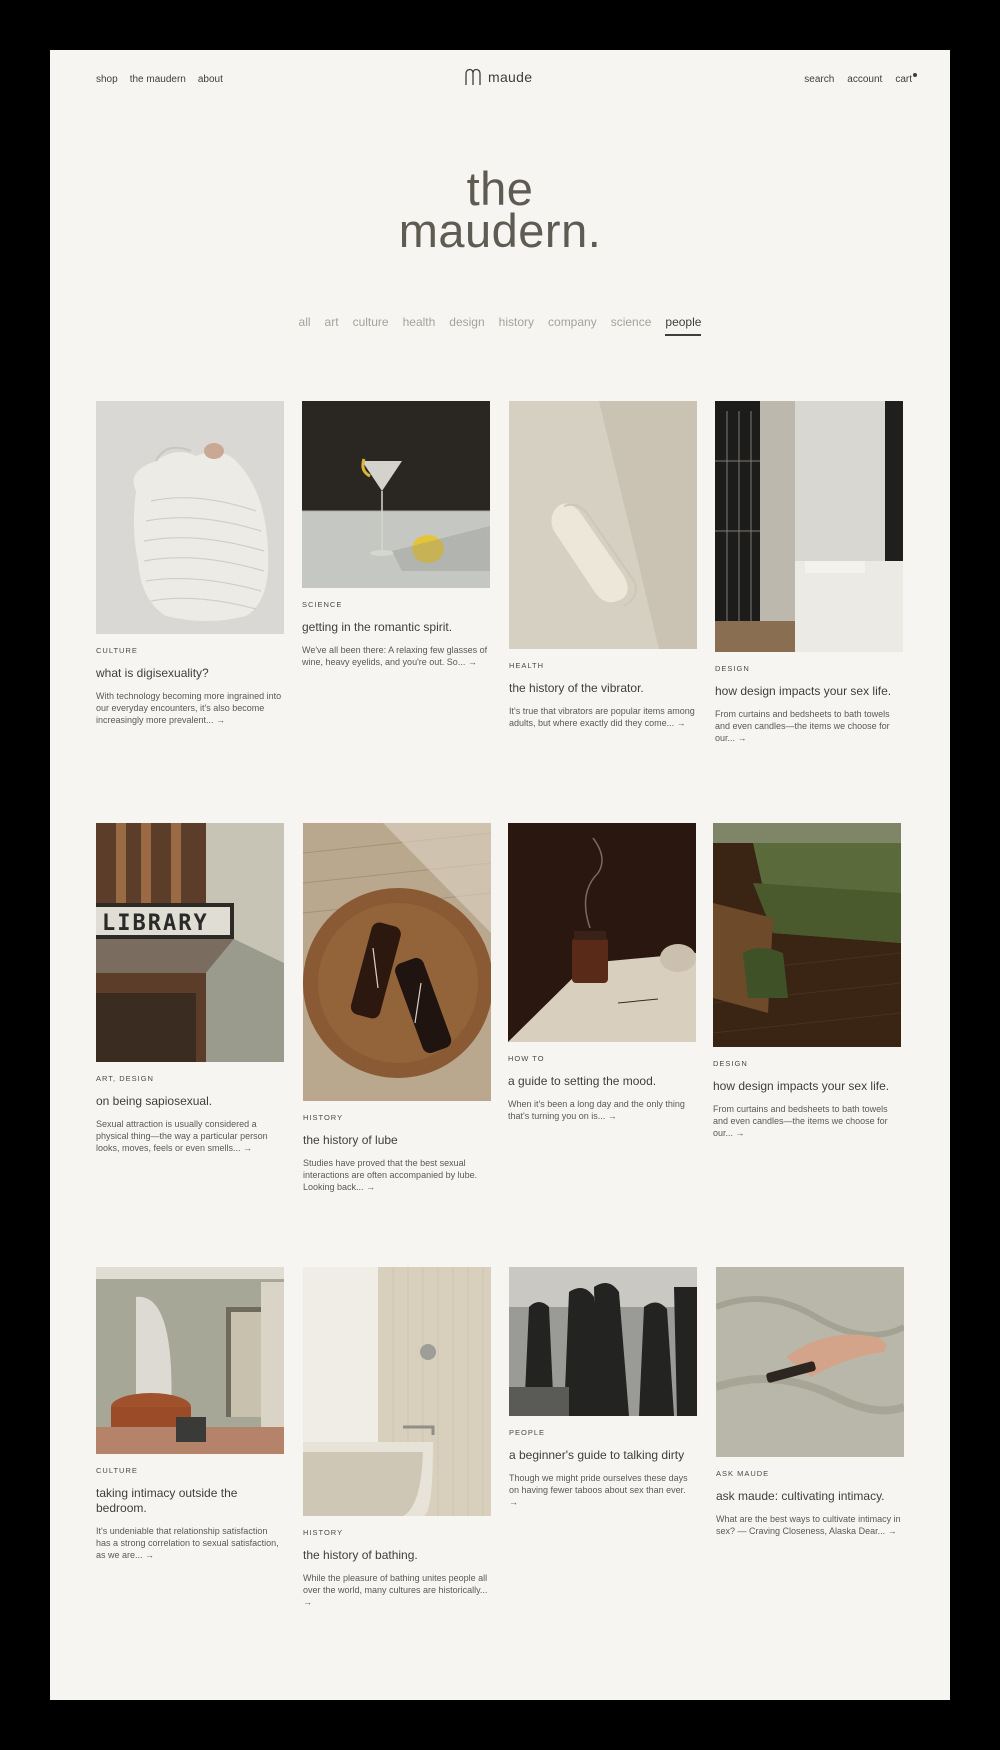 The width and height of the screenshot is (1000, 1750). I want to click on page-title-line-2: maudern., so click(500, 230).